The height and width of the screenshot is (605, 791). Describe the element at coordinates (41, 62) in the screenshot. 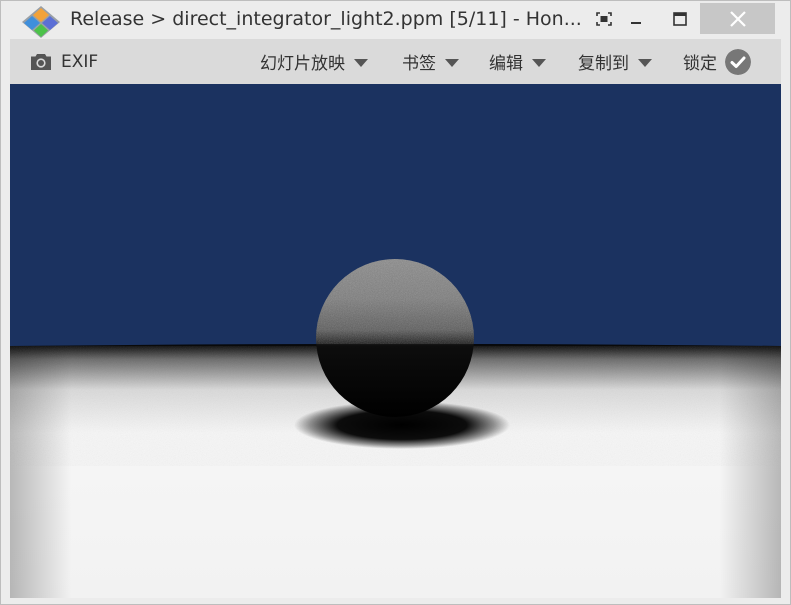

I see `camera-icon` at that location.